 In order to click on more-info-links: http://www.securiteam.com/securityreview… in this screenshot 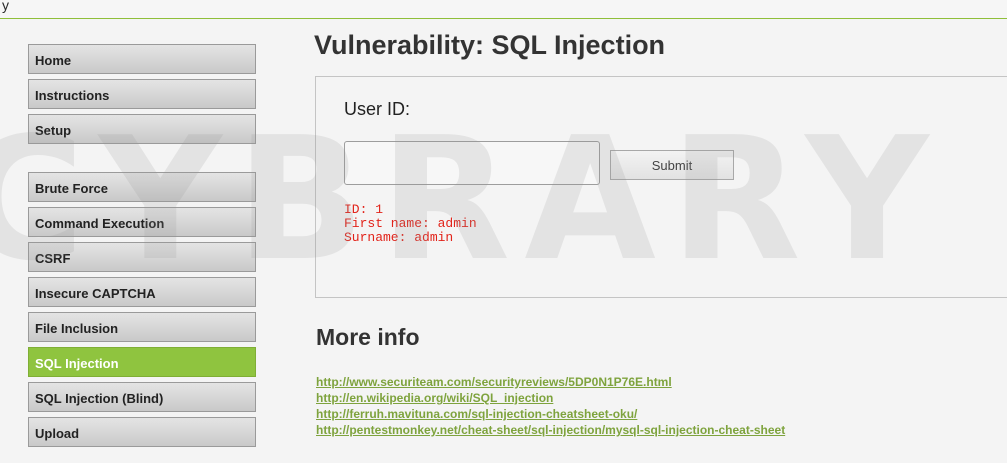, I will do `click(550, 406)`.